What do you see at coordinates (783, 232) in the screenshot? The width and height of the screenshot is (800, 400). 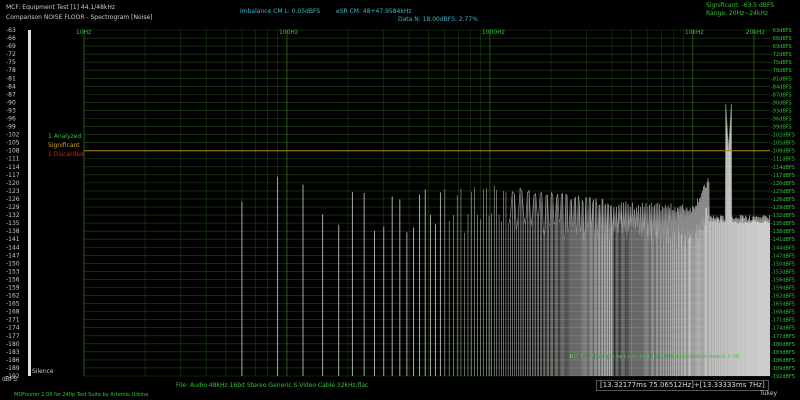 I see `right-tick-label: -138dBFS` at bounding box center [783, 232].